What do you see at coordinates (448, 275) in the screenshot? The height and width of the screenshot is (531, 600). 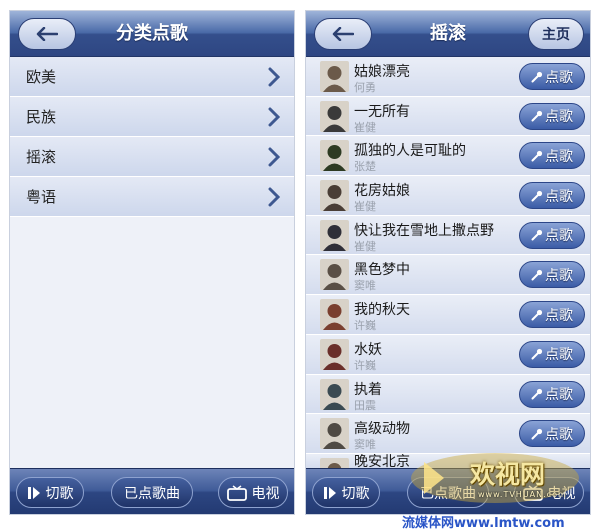 I see `song-row: 黑色梦中 窦唯 点歌` at bounding box center [448, 275].